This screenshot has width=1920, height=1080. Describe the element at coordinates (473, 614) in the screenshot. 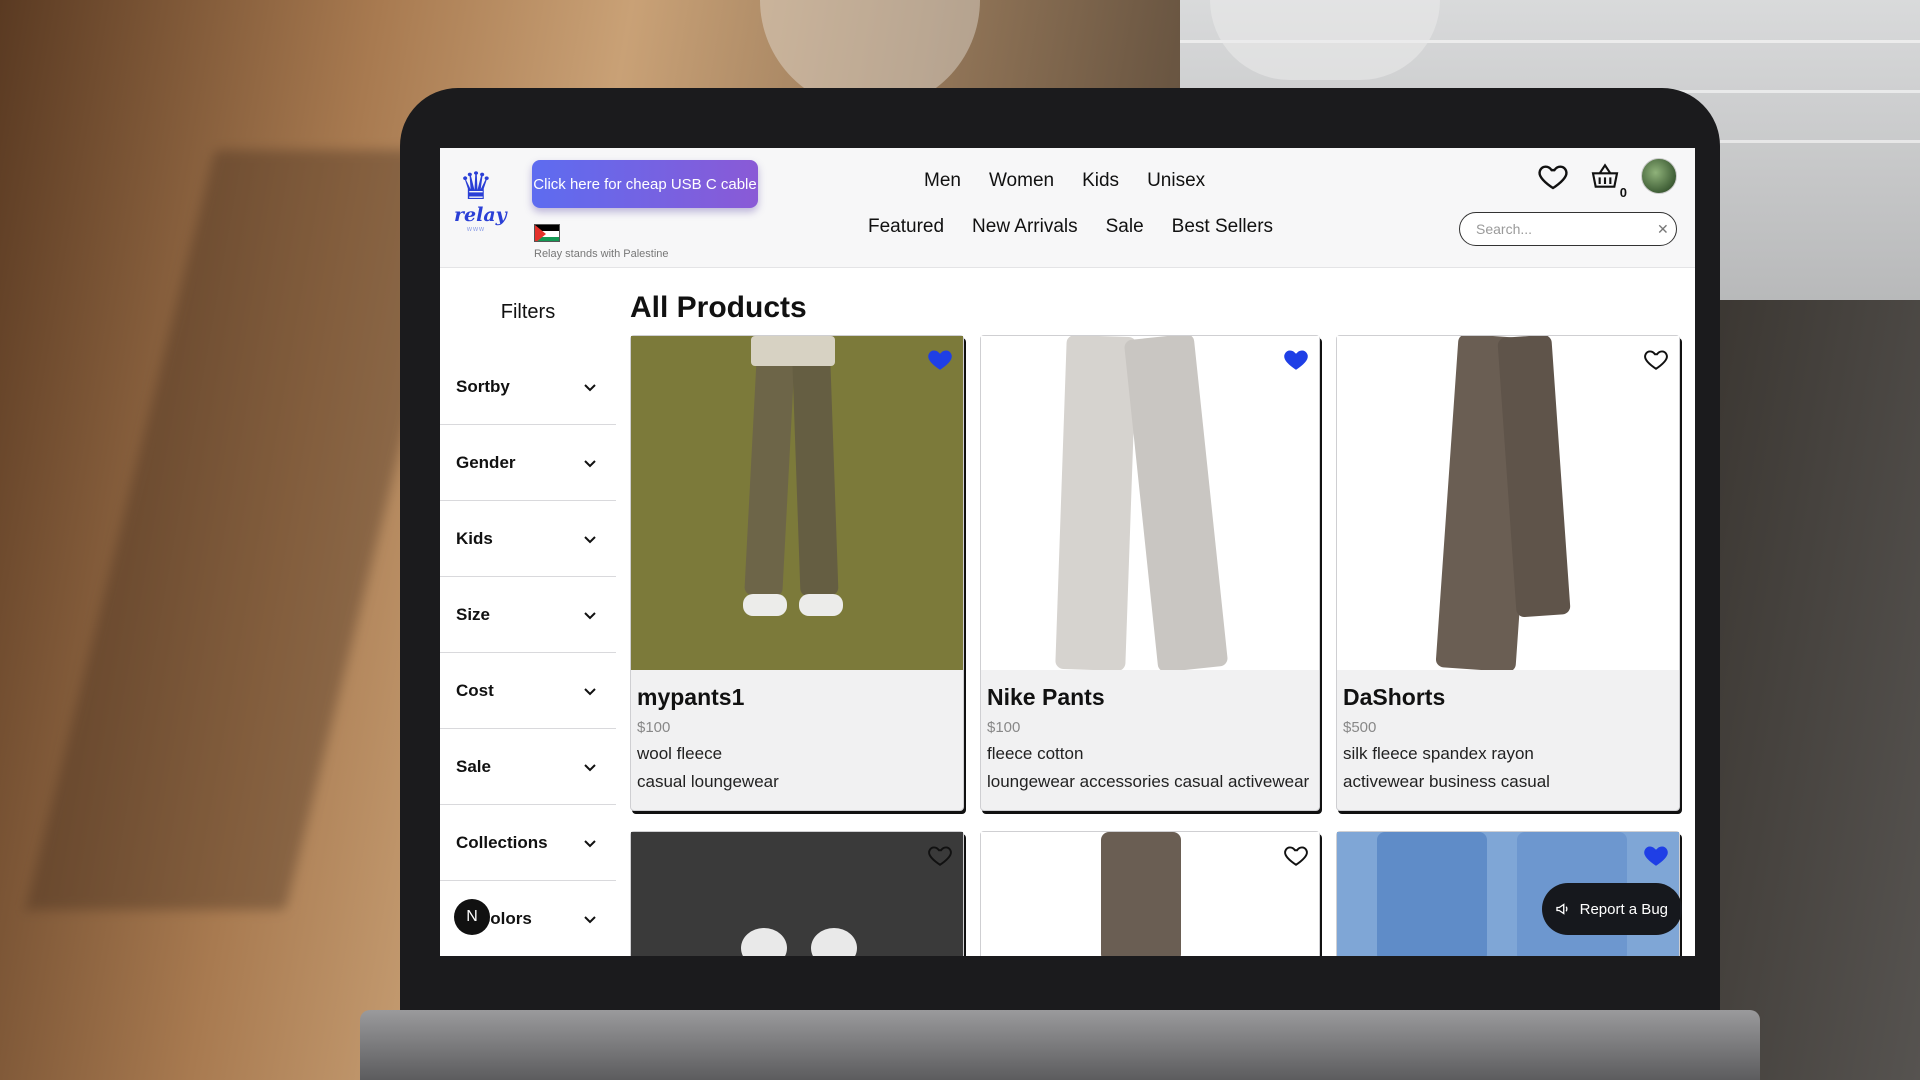

I see `filter-label: Size` at that location.